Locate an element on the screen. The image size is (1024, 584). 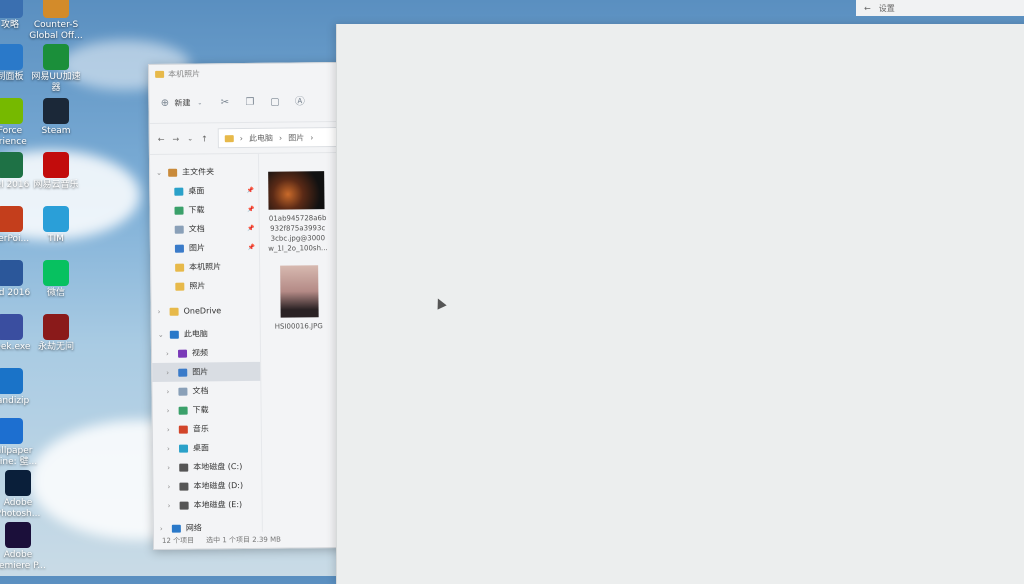
nav-item-quick-access: 本机照片 is located at coordinates (205, 267).